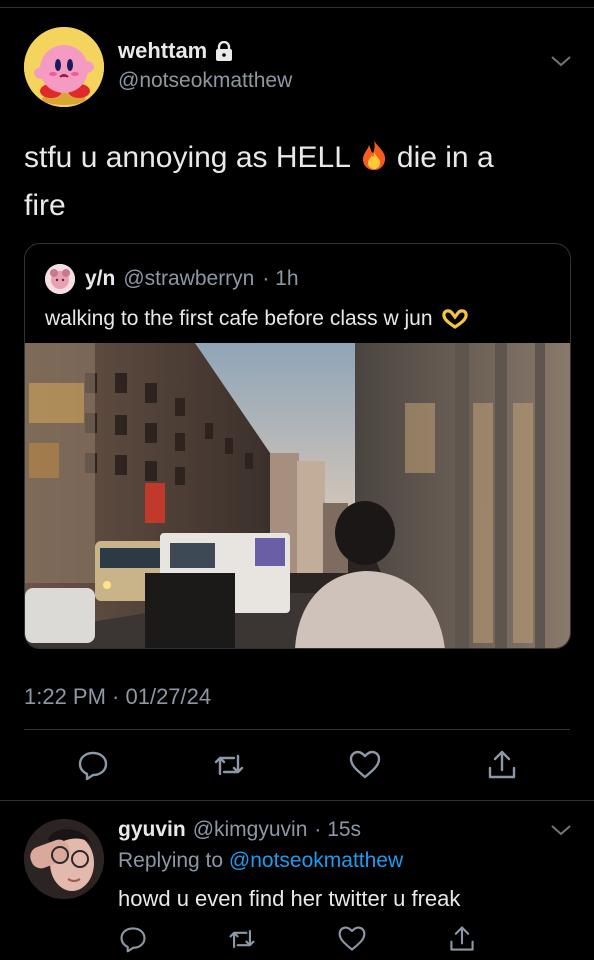 This screenshot has height=960, width=594. What do you see at coordinates (152, 830) in the screenshot?
I see `reply-display-name: gyuvin` at bounding box center [152, 830].